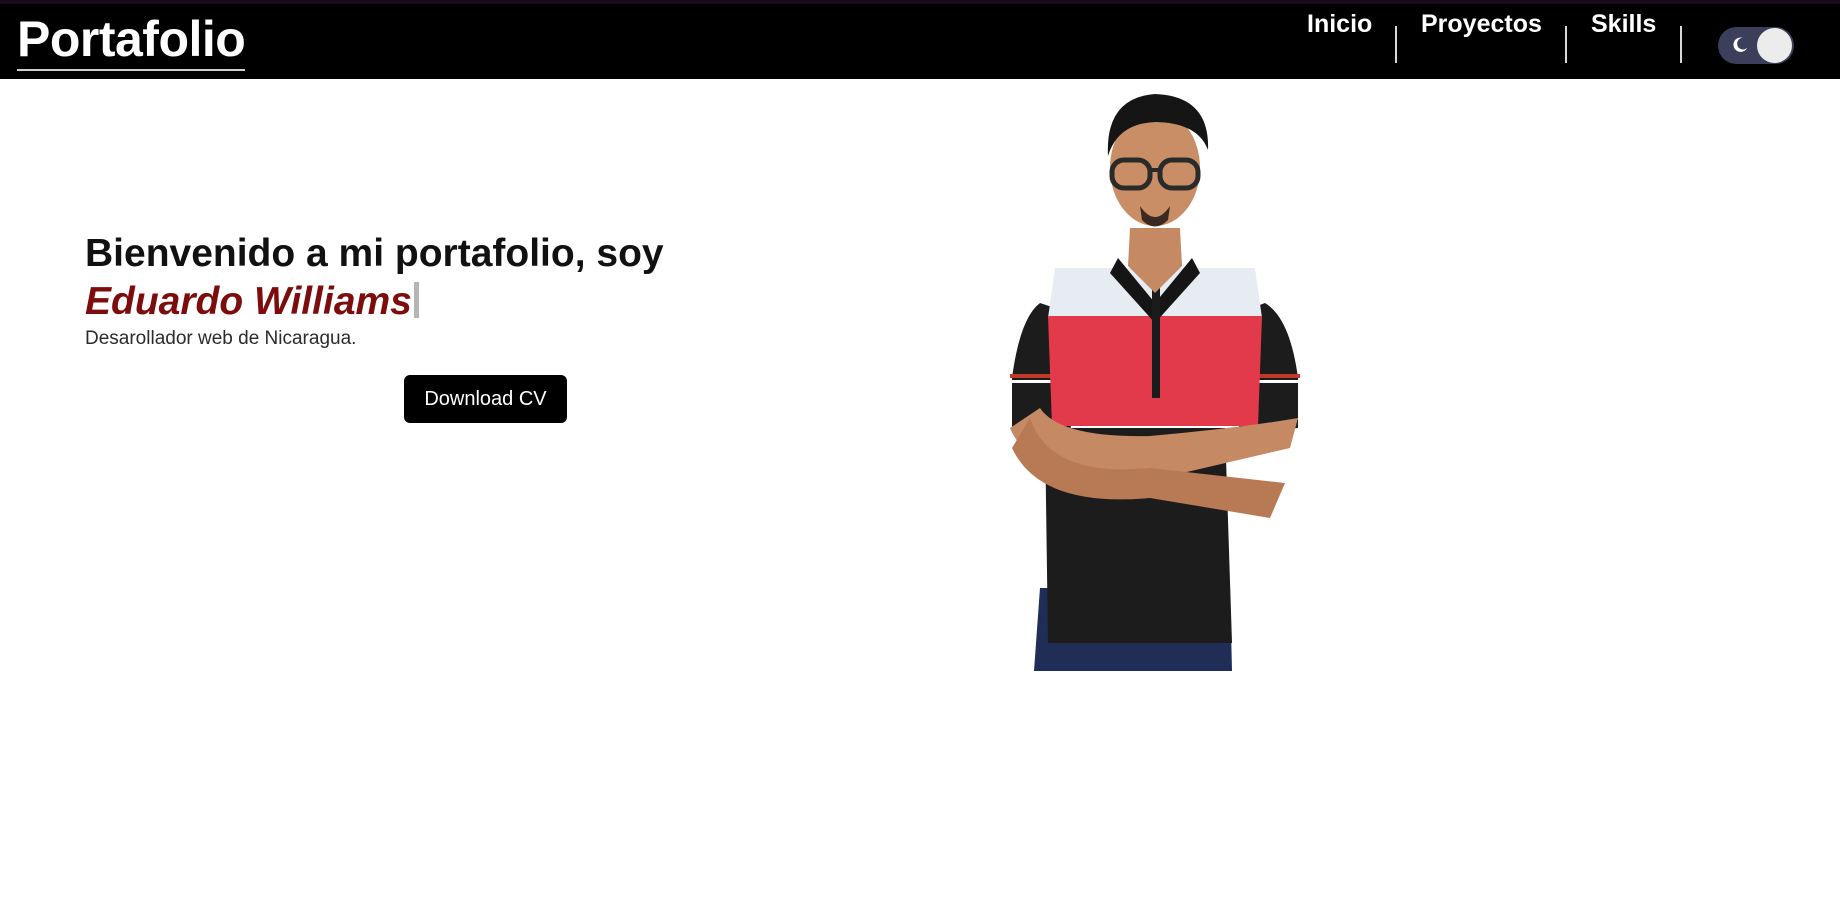 The image size is (1840, 907). What do you see at coordinates (221, 338) in the screenshot?
I see `subtitle-text: Desarollador web de Nicaragua.` at bounding box center [221, 338].